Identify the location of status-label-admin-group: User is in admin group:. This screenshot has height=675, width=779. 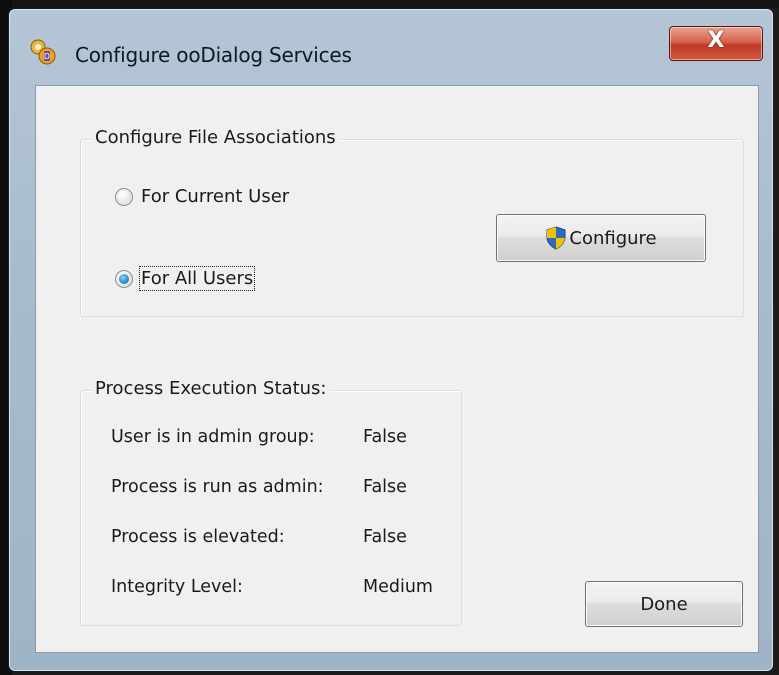
(213, 437).